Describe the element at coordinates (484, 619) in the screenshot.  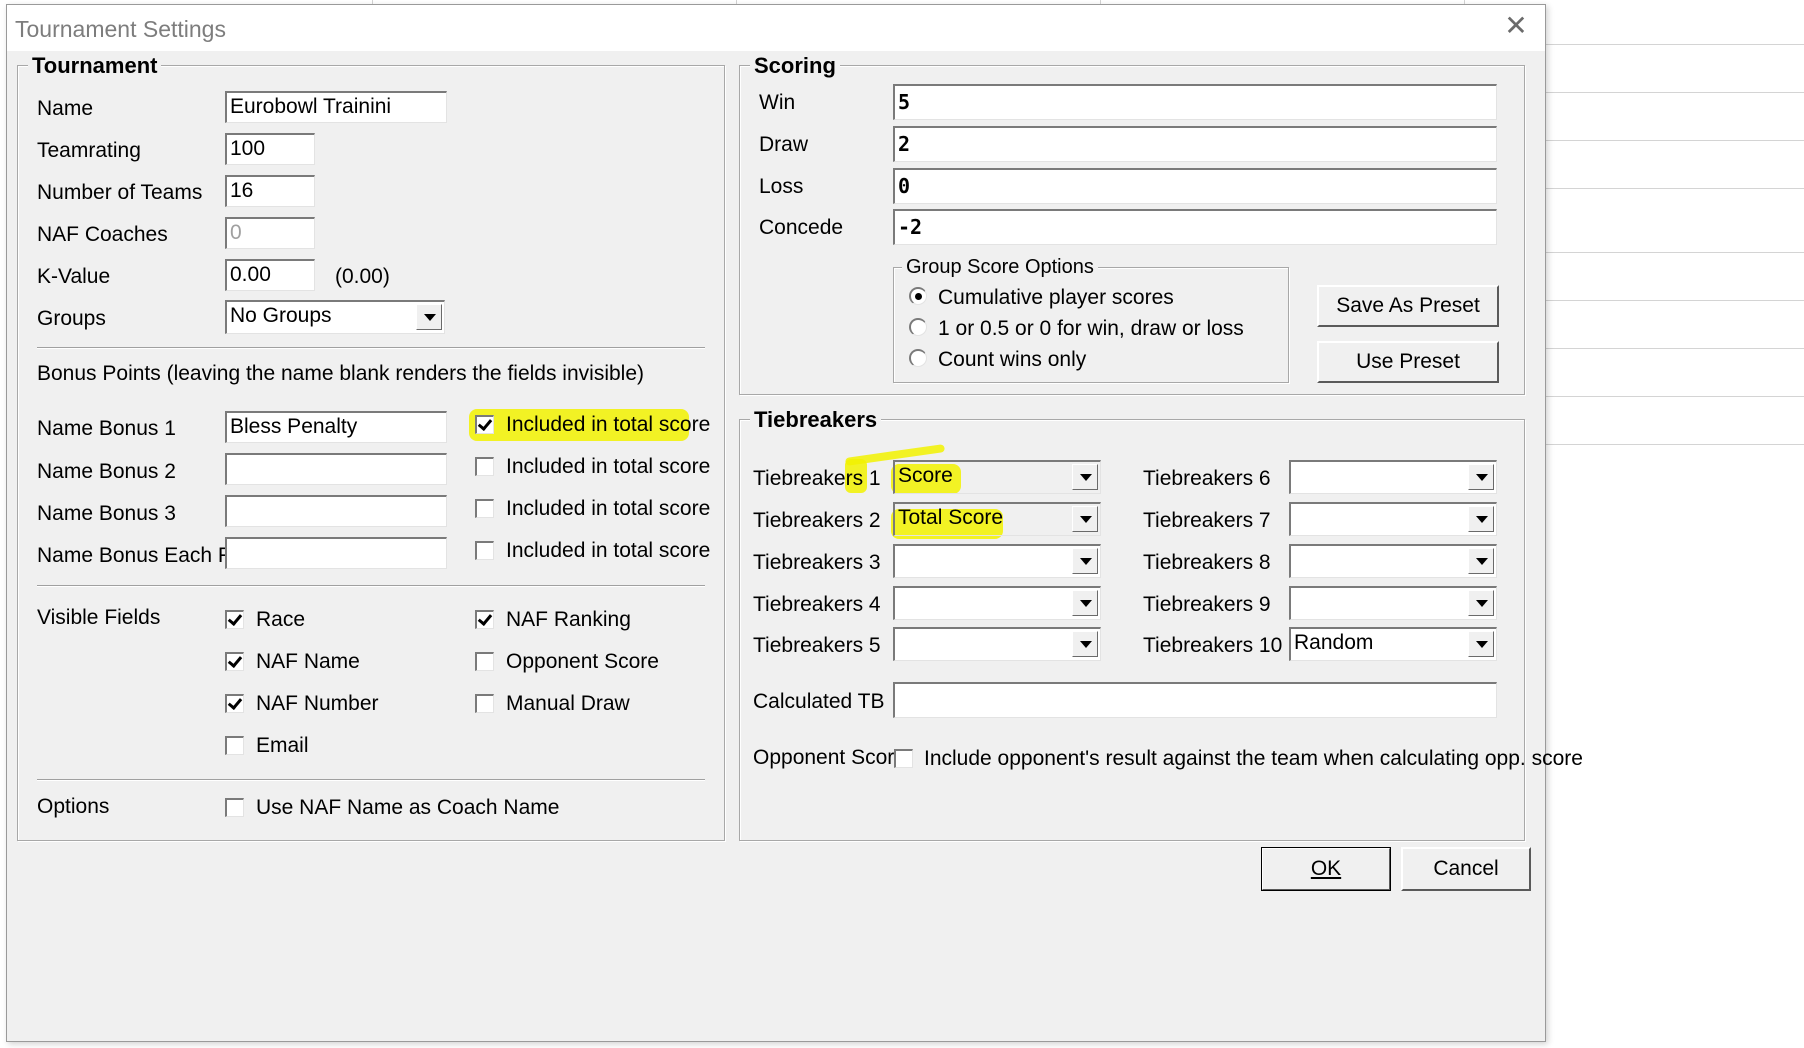
I see `naf-ranking-checkbox` at that location.